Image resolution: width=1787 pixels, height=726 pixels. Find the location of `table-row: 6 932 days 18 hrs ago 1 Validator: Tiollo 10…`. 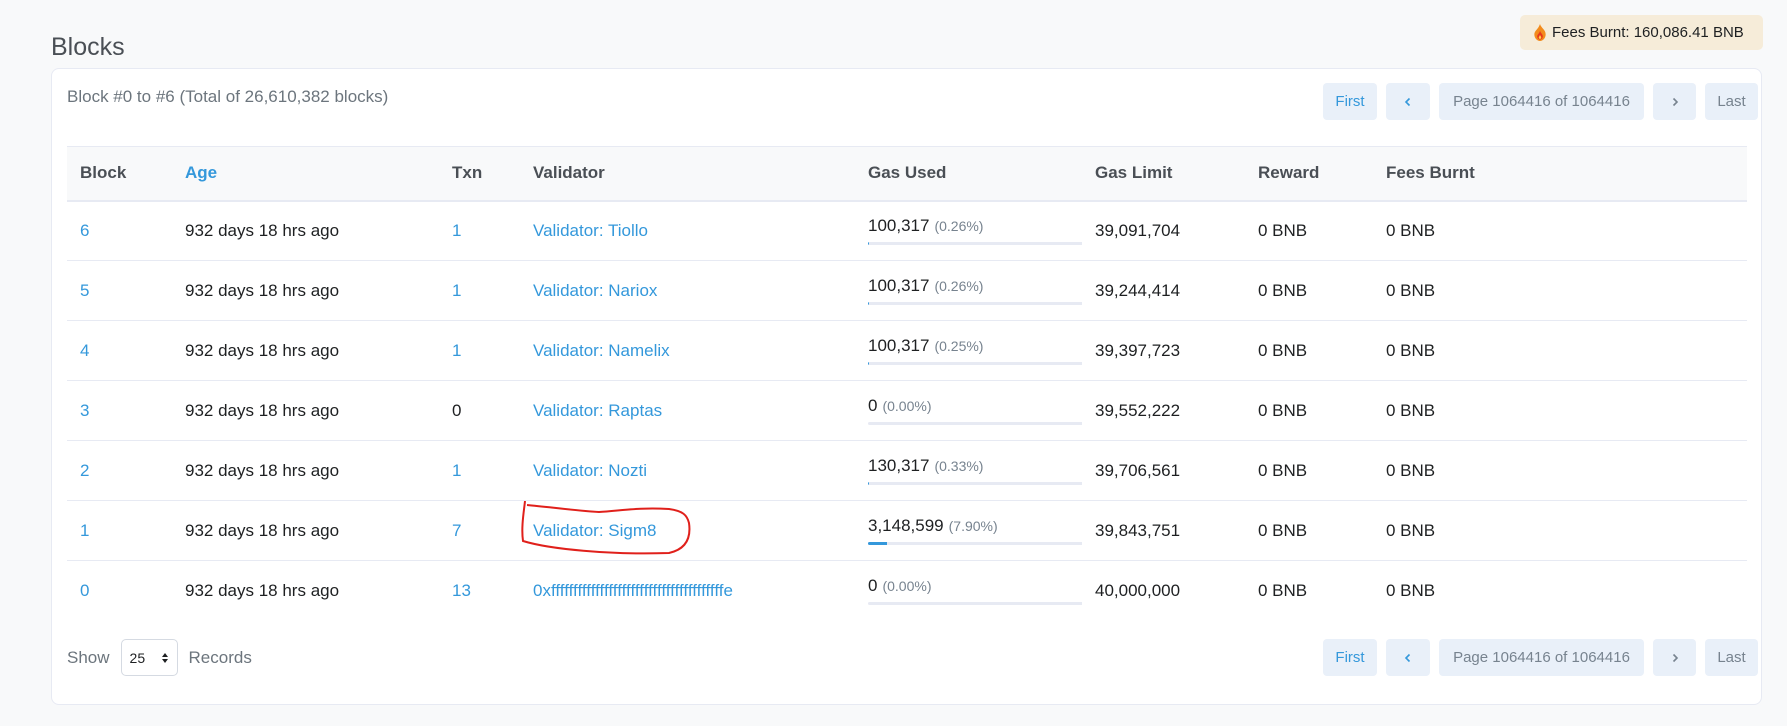

table-row: 6 932 days 18 hrs ago 1 Validator: Tiollo 10… is located at coordinates (907, 231).